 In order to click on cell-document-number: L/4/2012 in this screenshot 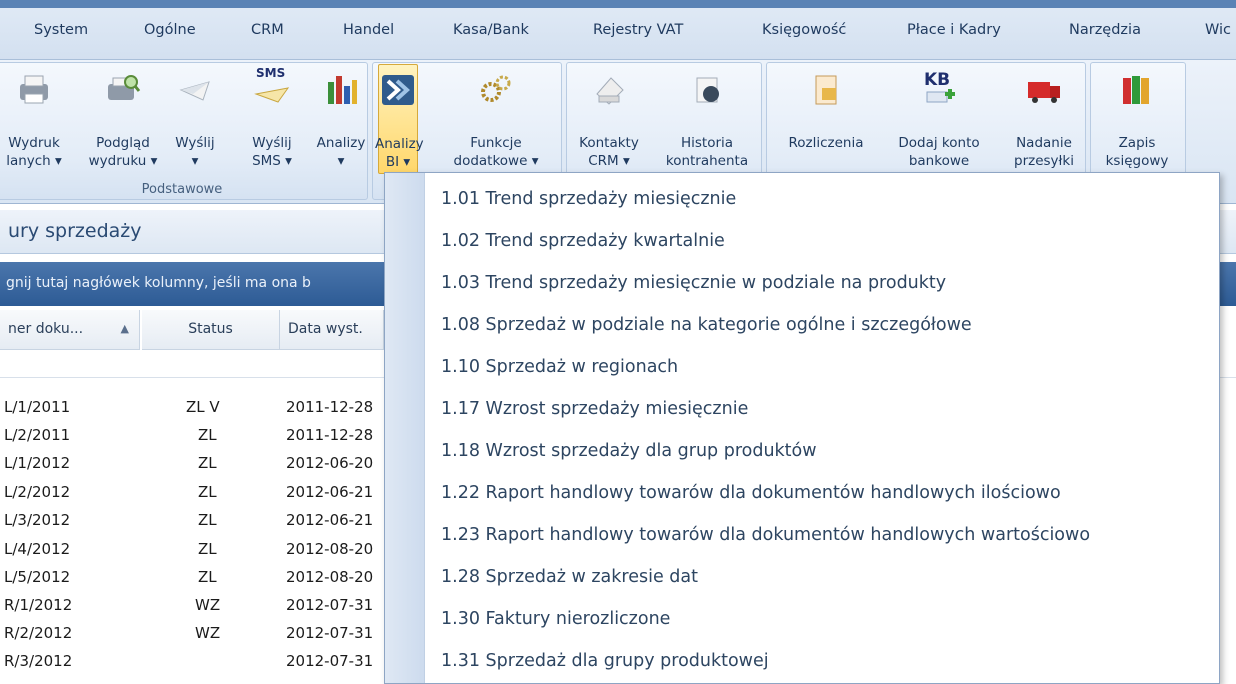, I will do `click(37, 549)`.